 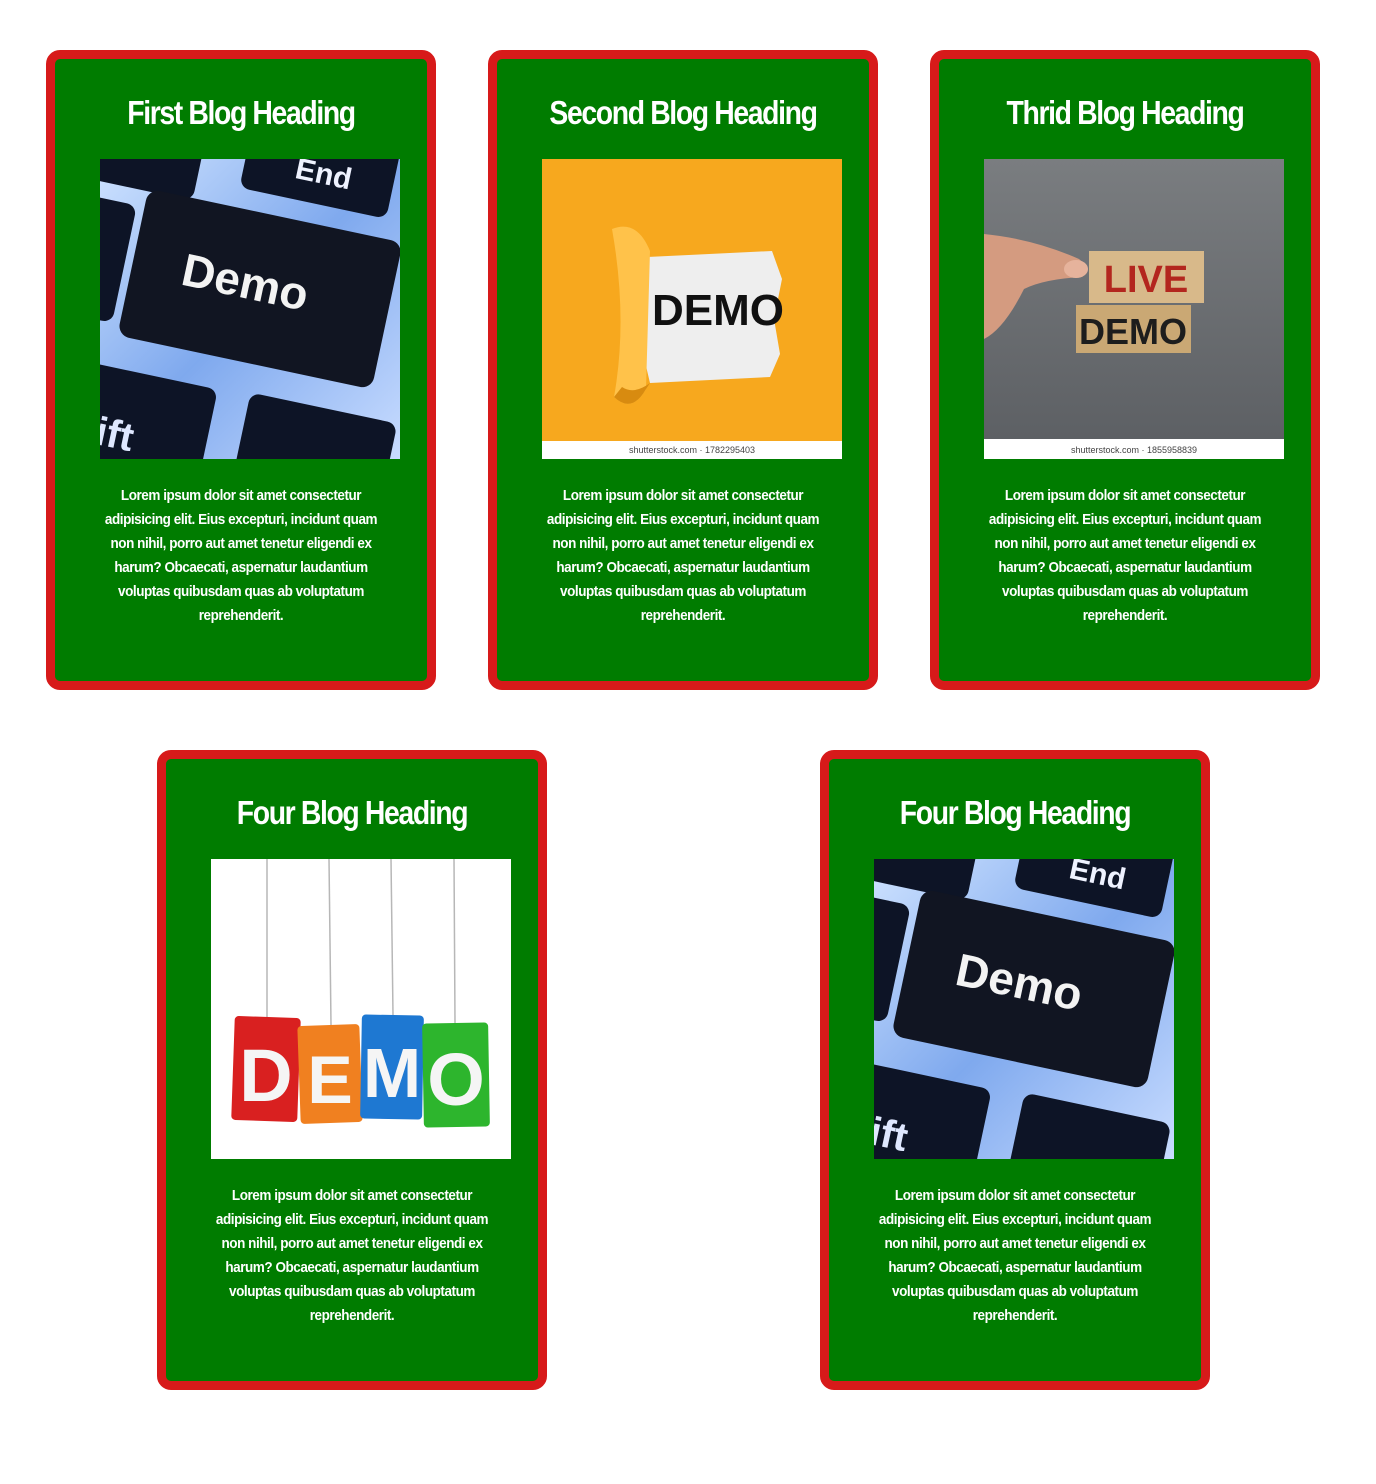 What do you see at coordinates (329, 1080) in the screenshot?
I see `tag-letter: E` at bounding box center [329, 1080].